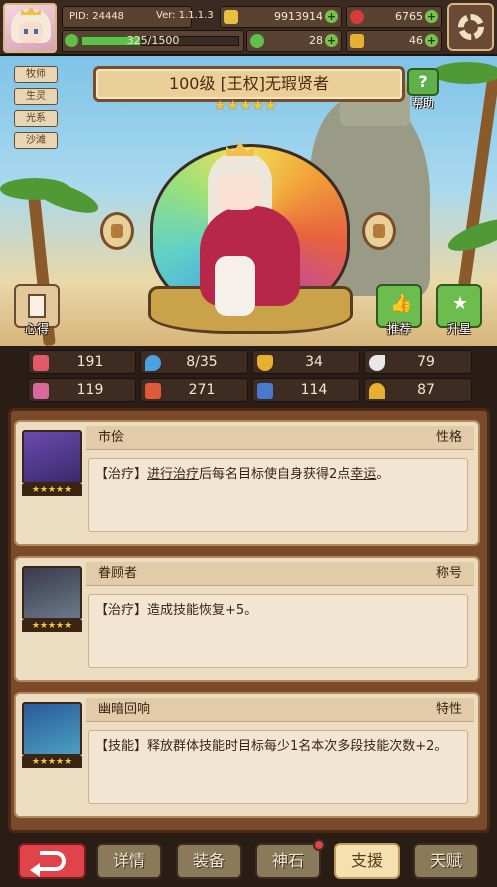 Image resolution: width=497 pixels, height=887 pixels. I want to click on hero-title-plate: 100级 [王权]无瑕贤者, so click(249, 84).